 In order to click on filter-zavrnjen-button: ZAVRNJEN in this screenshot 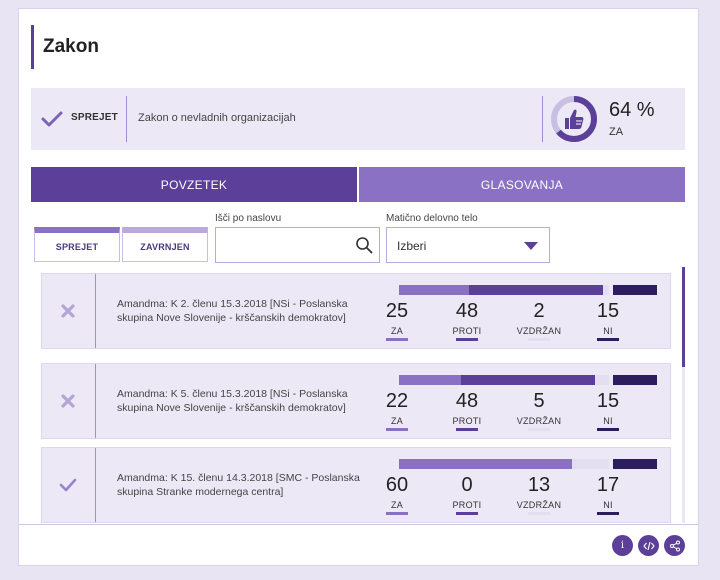, I will do `click(165, 244)`.